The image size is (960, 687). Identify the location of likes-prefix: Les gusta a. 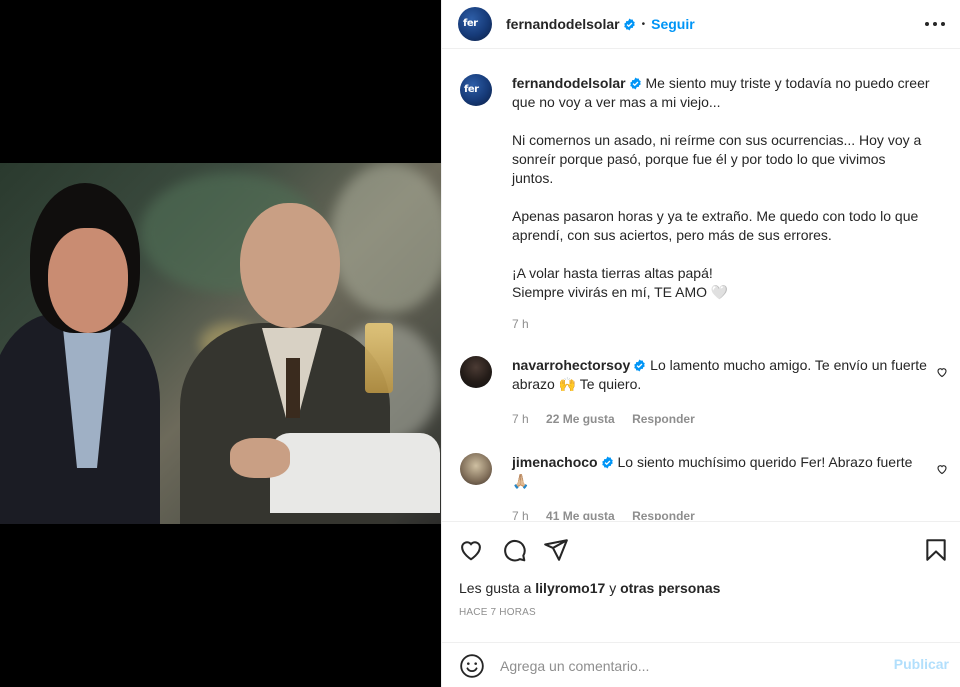
(495, 588).